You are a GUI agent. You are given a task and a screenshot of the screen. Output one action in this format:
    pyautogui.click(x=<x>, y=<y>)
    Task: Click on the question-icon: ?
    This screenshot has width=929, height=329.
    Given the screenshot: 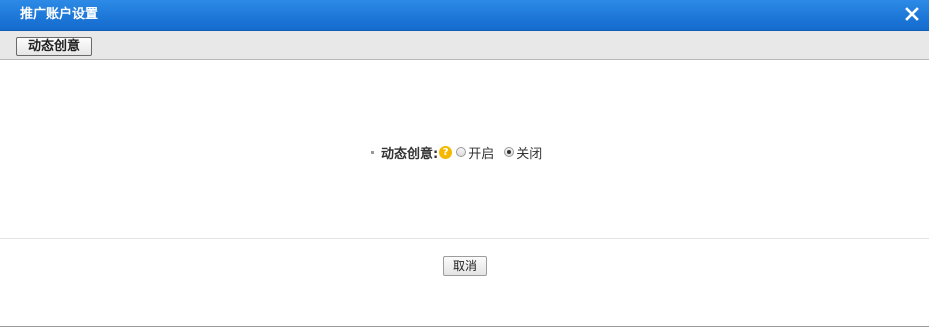 What is the action you would take?
    pyautogui.click(x=446, y=152)
    